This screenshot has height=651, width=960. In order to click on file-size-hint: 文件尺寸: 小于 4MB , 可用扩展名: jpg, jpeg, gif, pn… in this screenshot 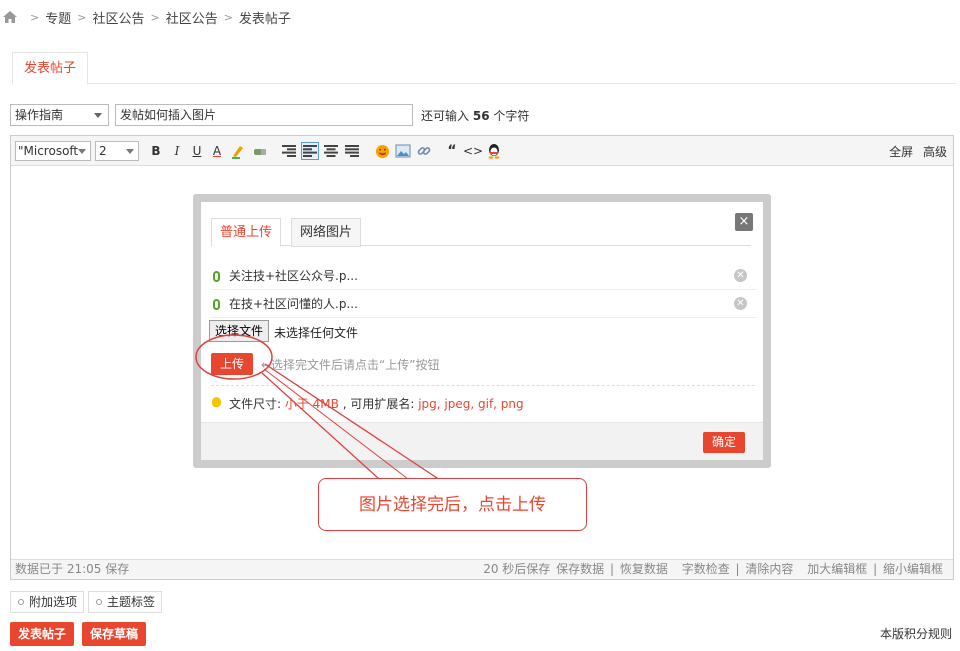, I will do `click(376, 403)`.